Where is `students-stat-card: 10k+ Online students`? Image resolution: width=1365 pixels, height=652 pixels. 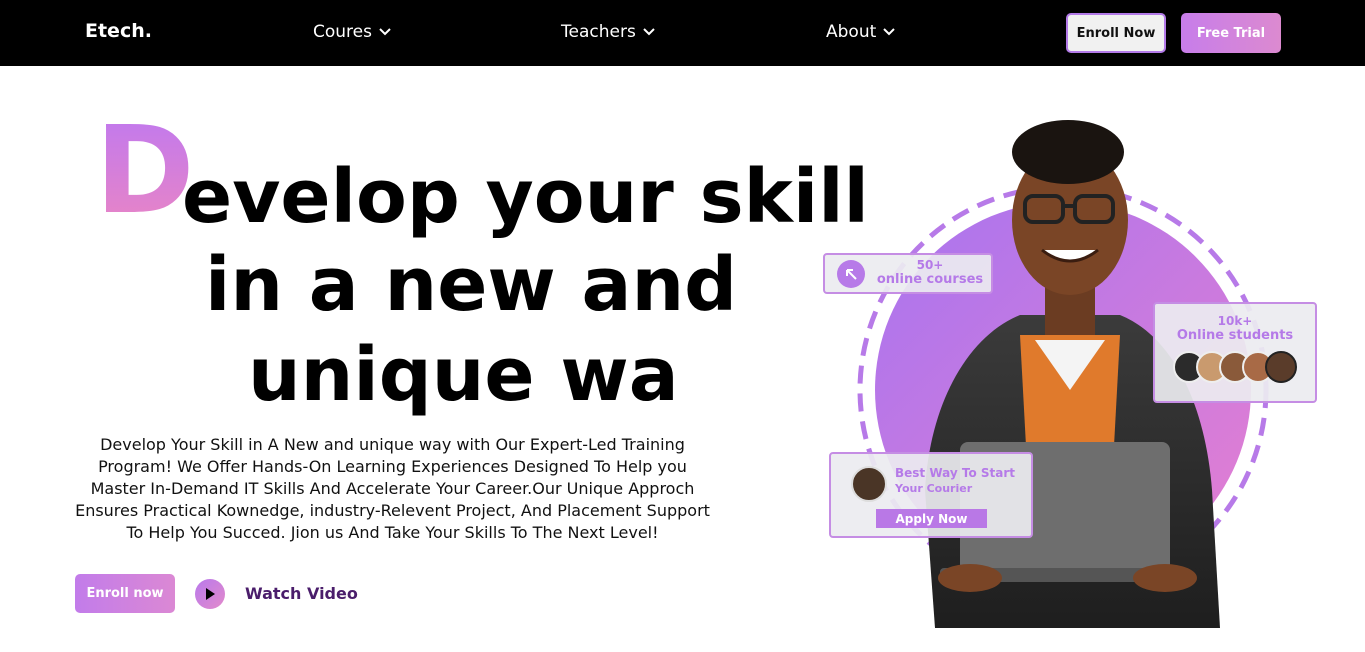
students-stat-card: 10k+ Online students is located at coordinates (1235, 352).